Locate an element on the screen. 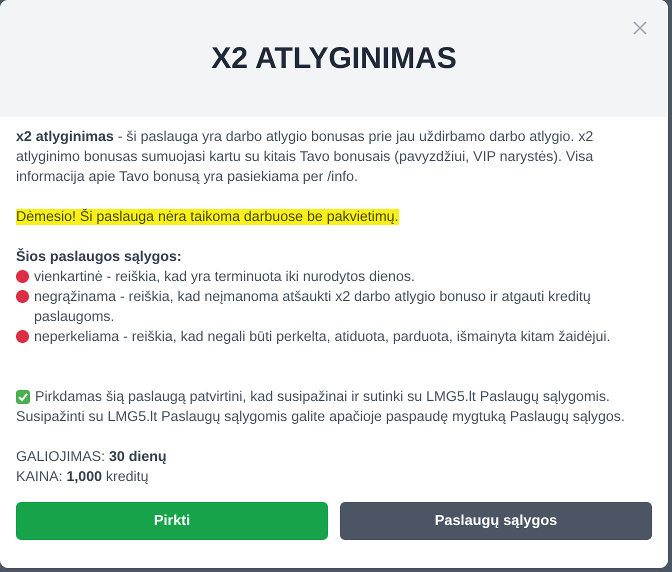 The image size is (672, 572). detail-text: KAINA: 1,000 kreditų is located at coordinates (83, 477).